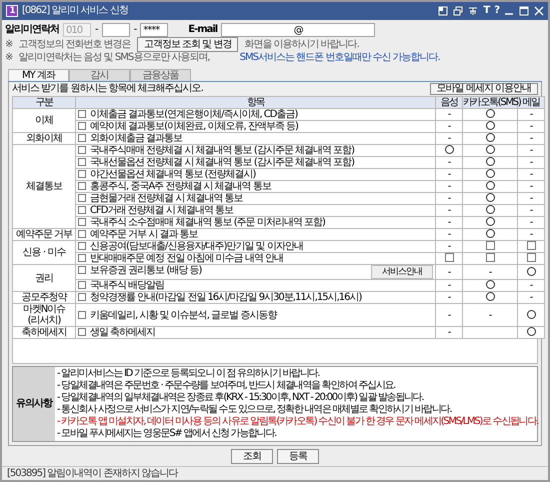 The height and width of the screenshot is (482, 550). What do you see at coordinates (146, 270) in the screenshot?
I see `item-label: 보유증권 권리통보 (배당 등)` at bounding box center [146, 270].